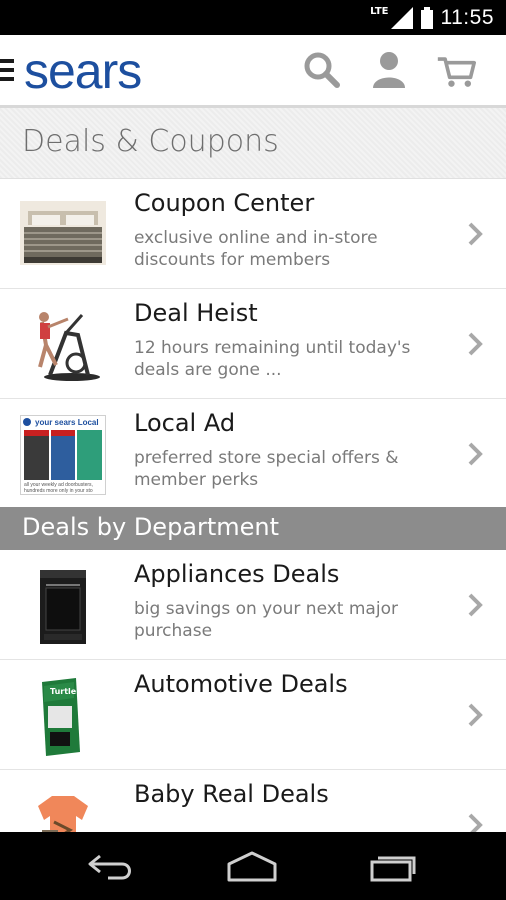  I want to click on signal-icon, so click(401, 17).